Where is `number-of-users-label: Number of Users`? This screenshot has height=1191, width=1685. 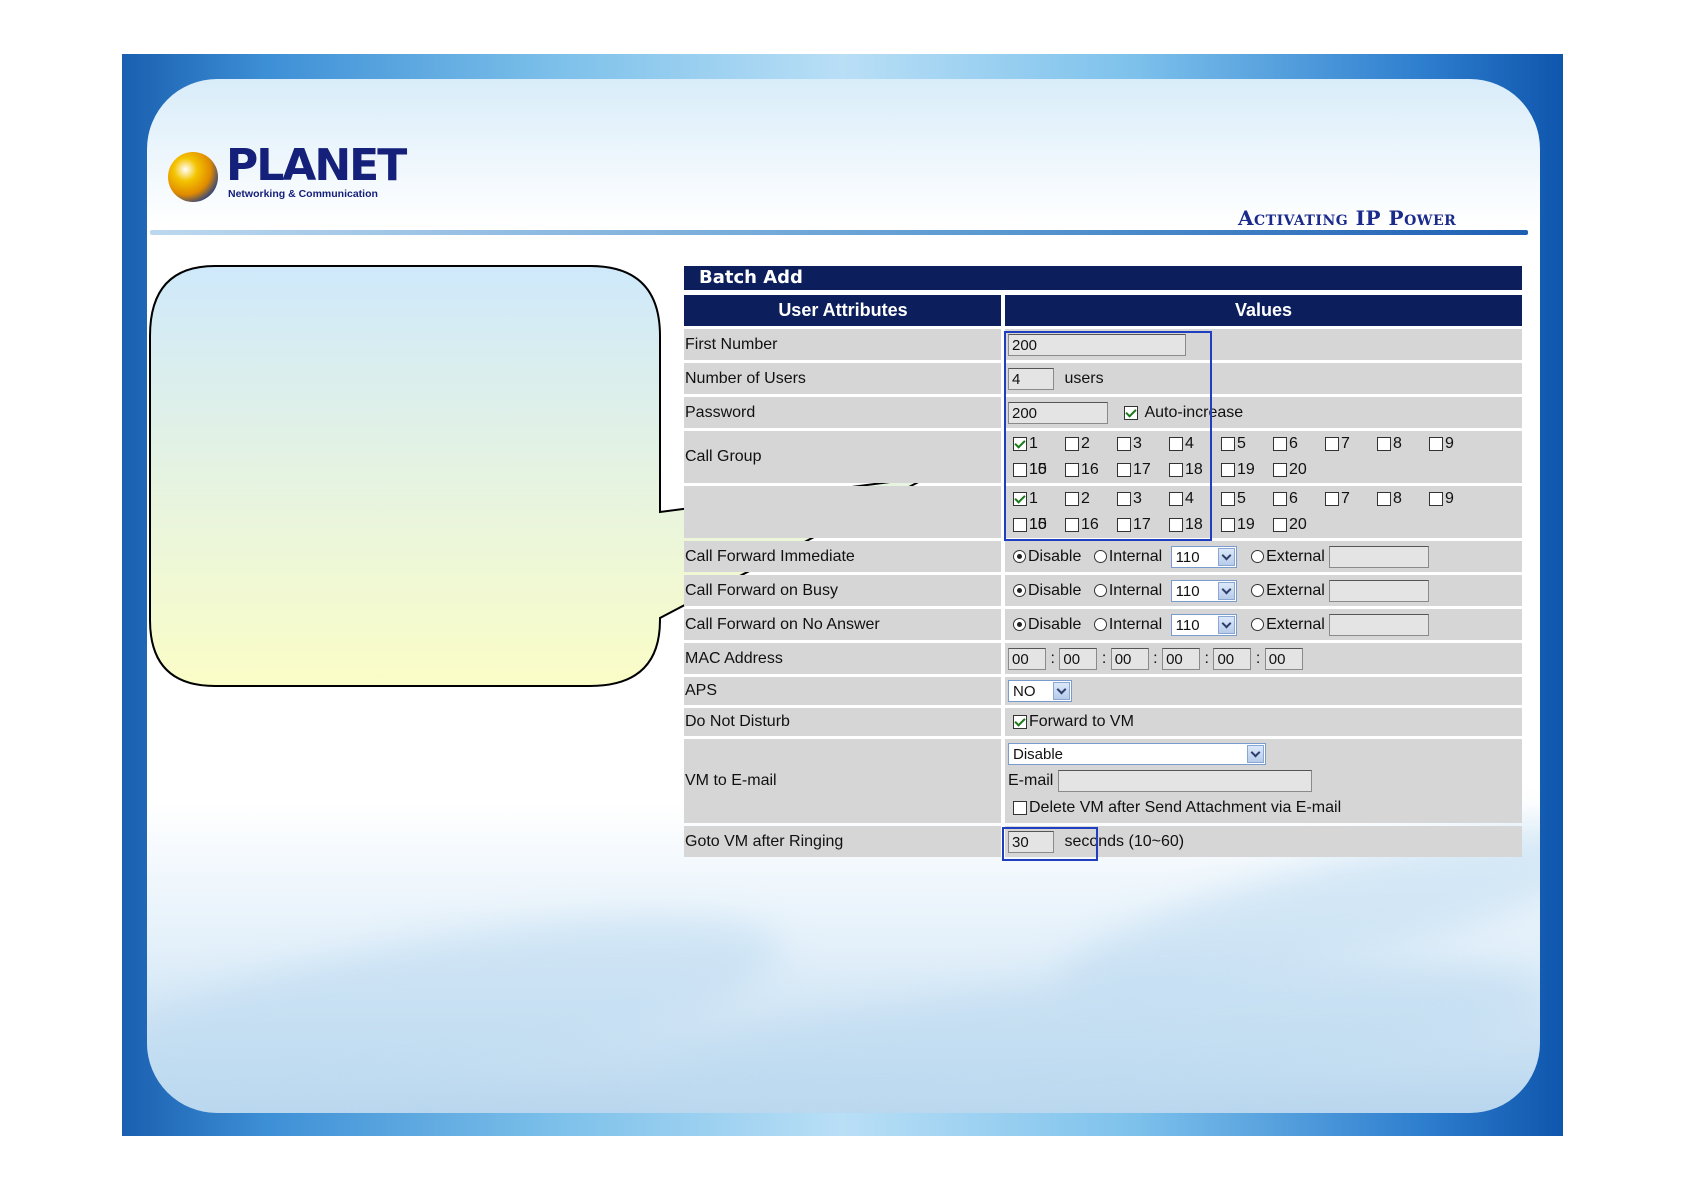
number-of-users-label: Number of Users is located at coordinates (844, 378).